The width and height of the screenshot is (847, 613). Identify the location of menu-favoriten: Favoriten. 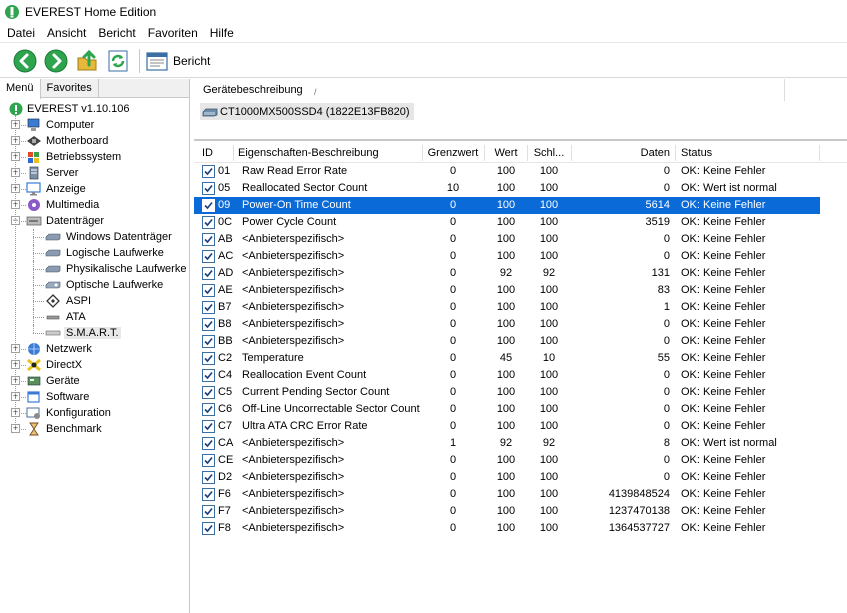
(173, 33).